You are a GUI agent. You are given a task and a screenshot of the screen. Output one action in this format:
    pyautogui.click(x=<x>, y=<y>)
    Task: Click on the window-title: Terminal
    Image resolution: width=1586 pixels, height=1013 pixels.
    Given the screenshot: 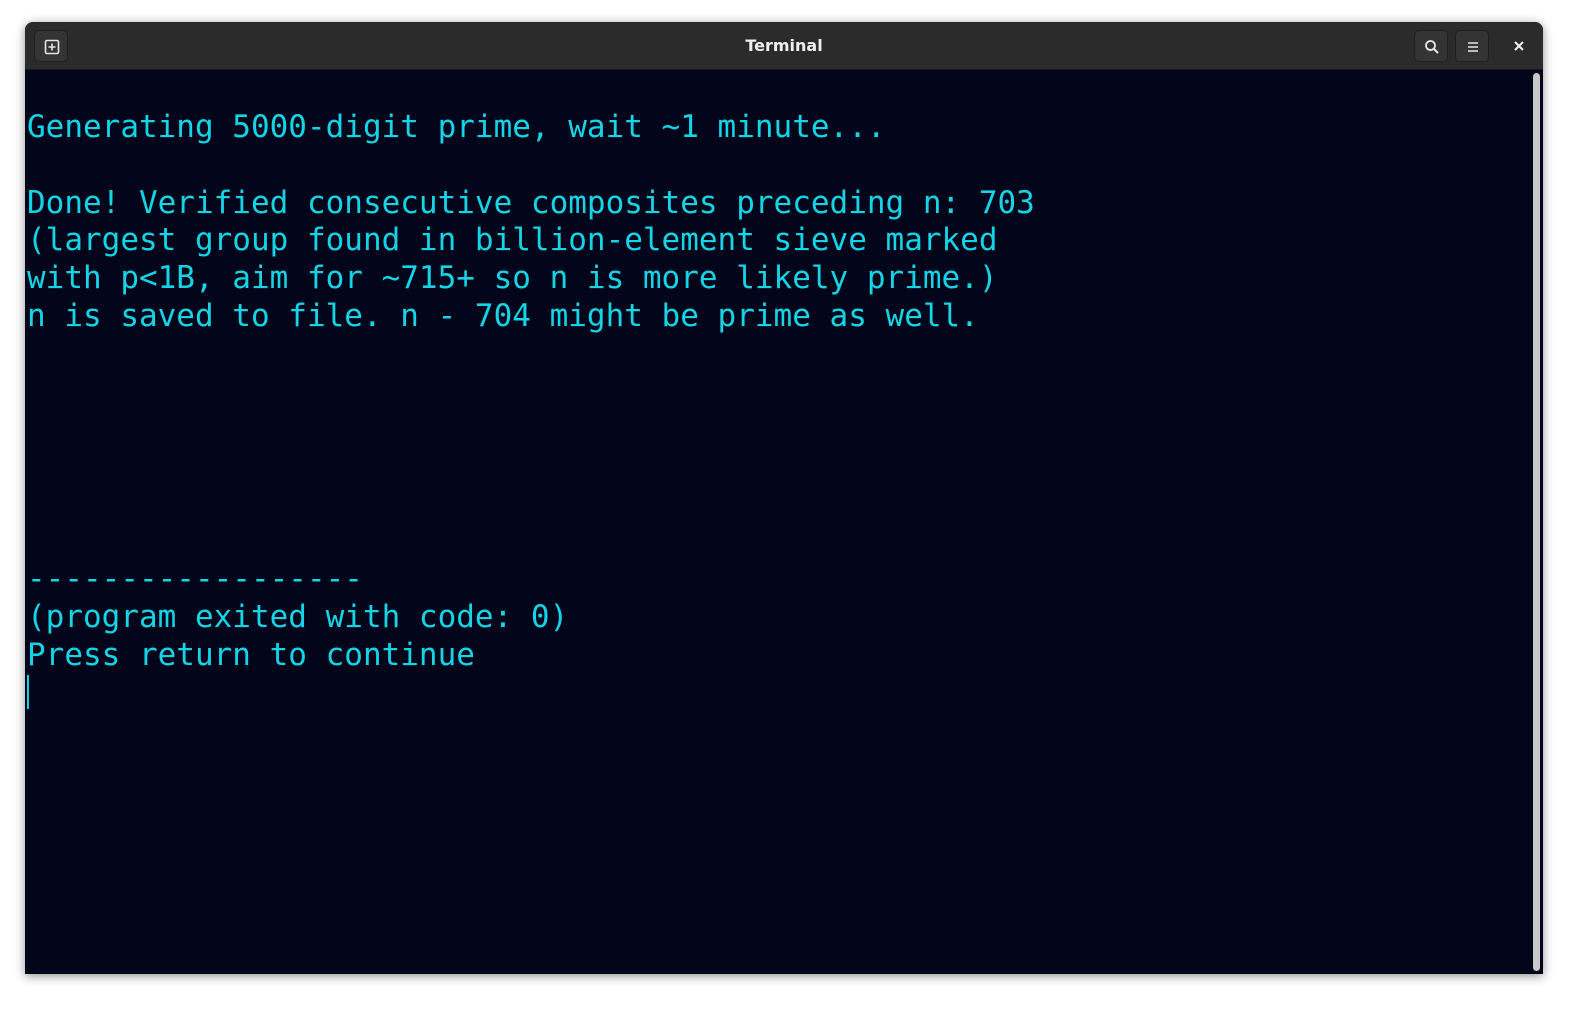 What is the action you would take?
    pyautogui.click(x=784, y=45)
    